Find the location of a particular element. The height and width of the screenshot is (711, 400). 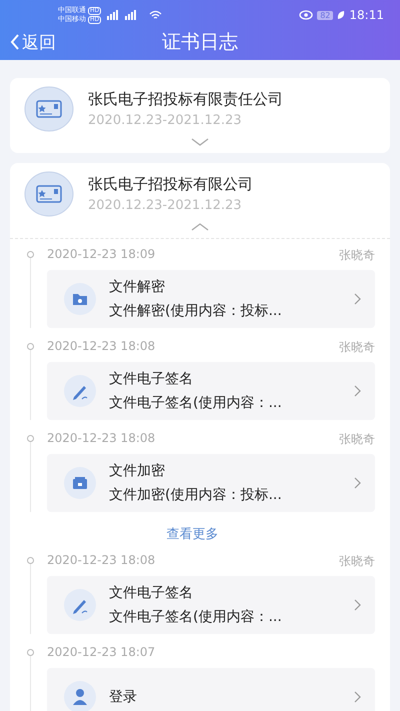

certificate-name: 张氏电子招投标有限公司 is located at coordinates (170, 184).